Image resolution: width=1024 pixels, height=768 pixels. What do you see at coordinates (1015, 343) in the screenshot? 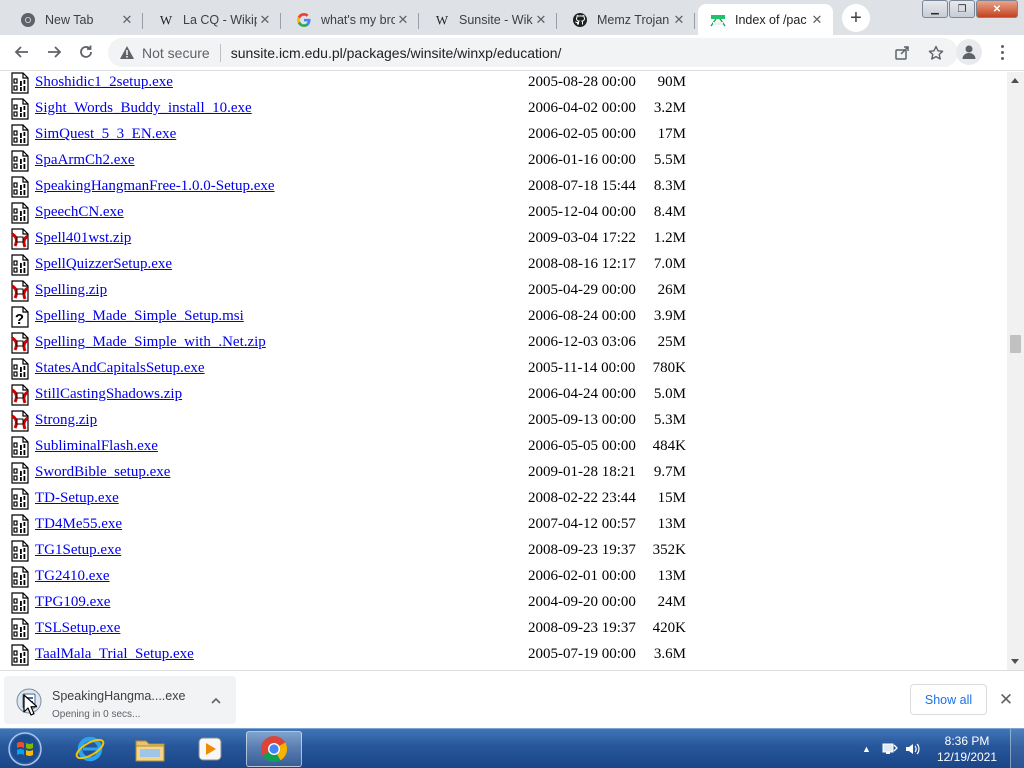
I see `scrollbar-thumb` at bounding box center [1015, 343].